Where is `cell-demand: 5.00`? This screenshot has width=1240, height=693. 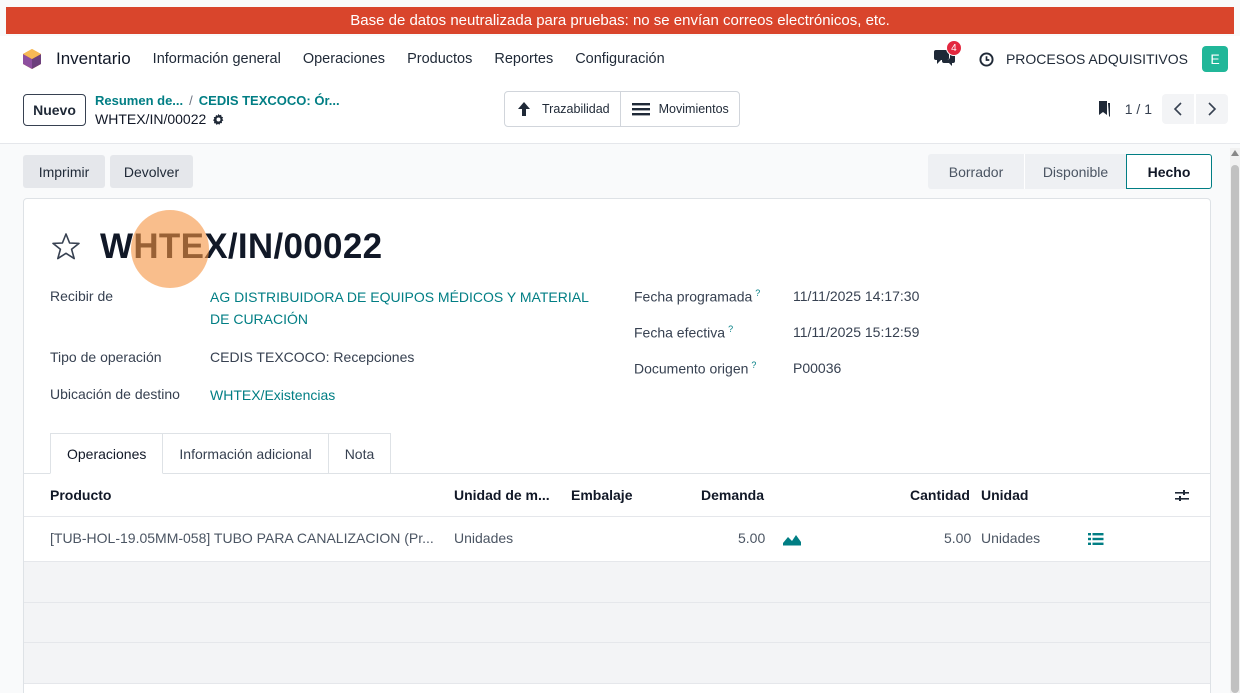 cell-demand: 5.00 is located at coordinates (752, 538).